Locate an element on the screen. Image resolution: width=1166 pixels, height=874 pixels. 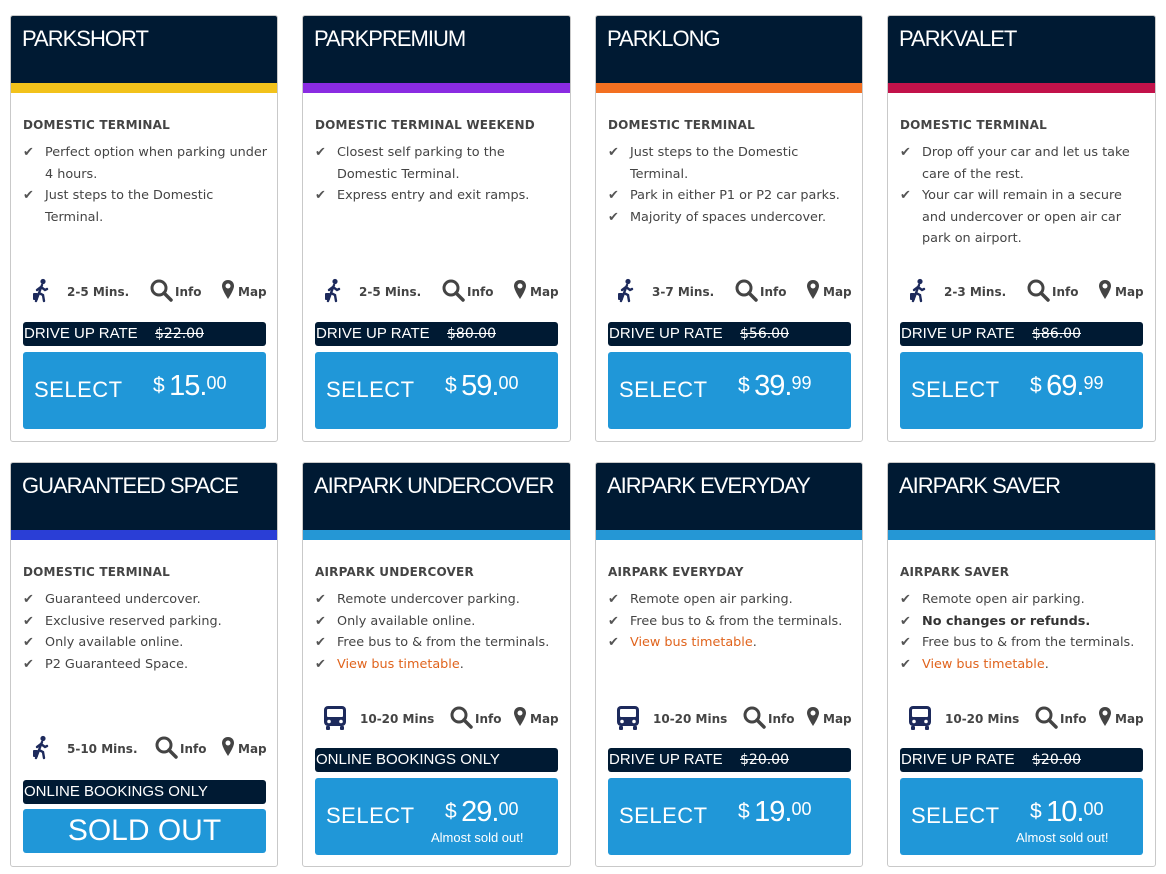
sold-out-button: SOLD OUT is located at coordinates (144, 831).